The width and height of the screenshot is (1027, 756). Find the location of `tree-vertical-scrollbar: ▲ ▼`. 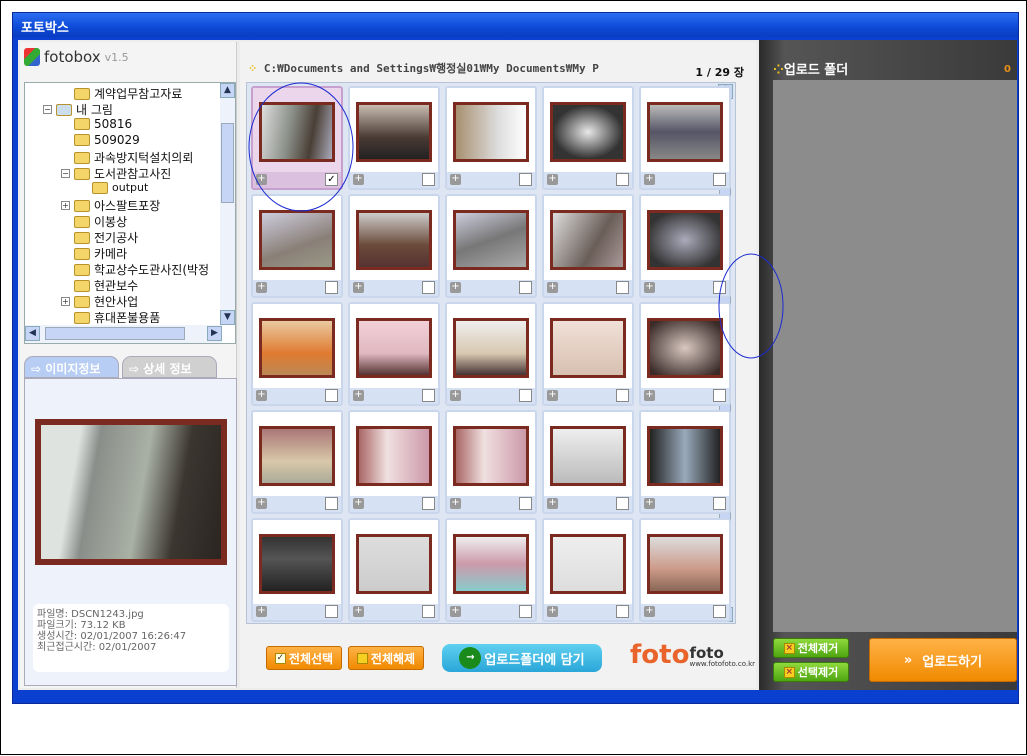

tree-vertical-scrollbar: ▲ ▼ is located at coordinates (227, 204).